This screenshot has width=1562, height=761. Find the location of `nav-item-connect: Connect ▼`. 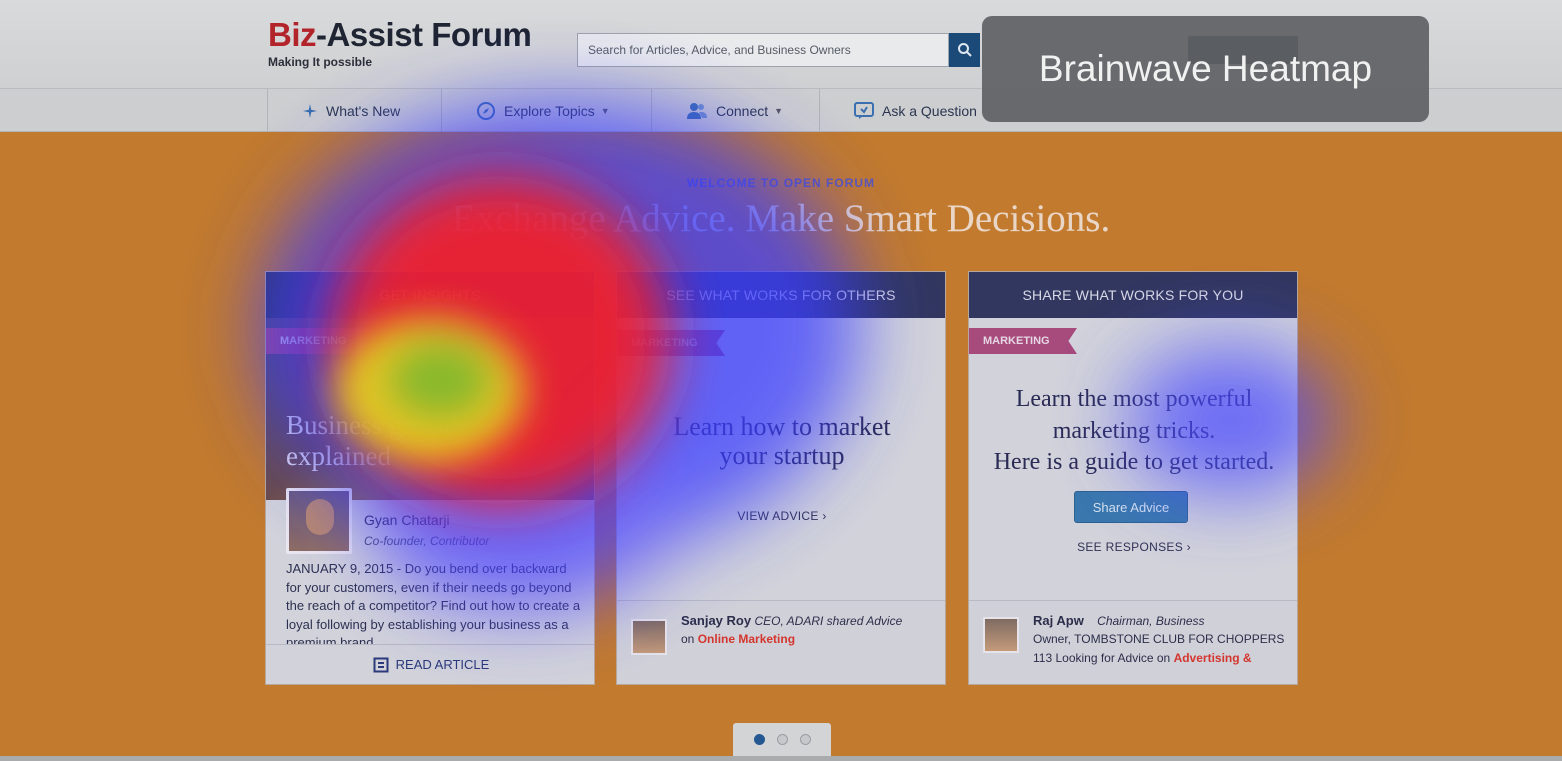

nav-item-connect: Connect ▼ is located at coordinates (735, 110).